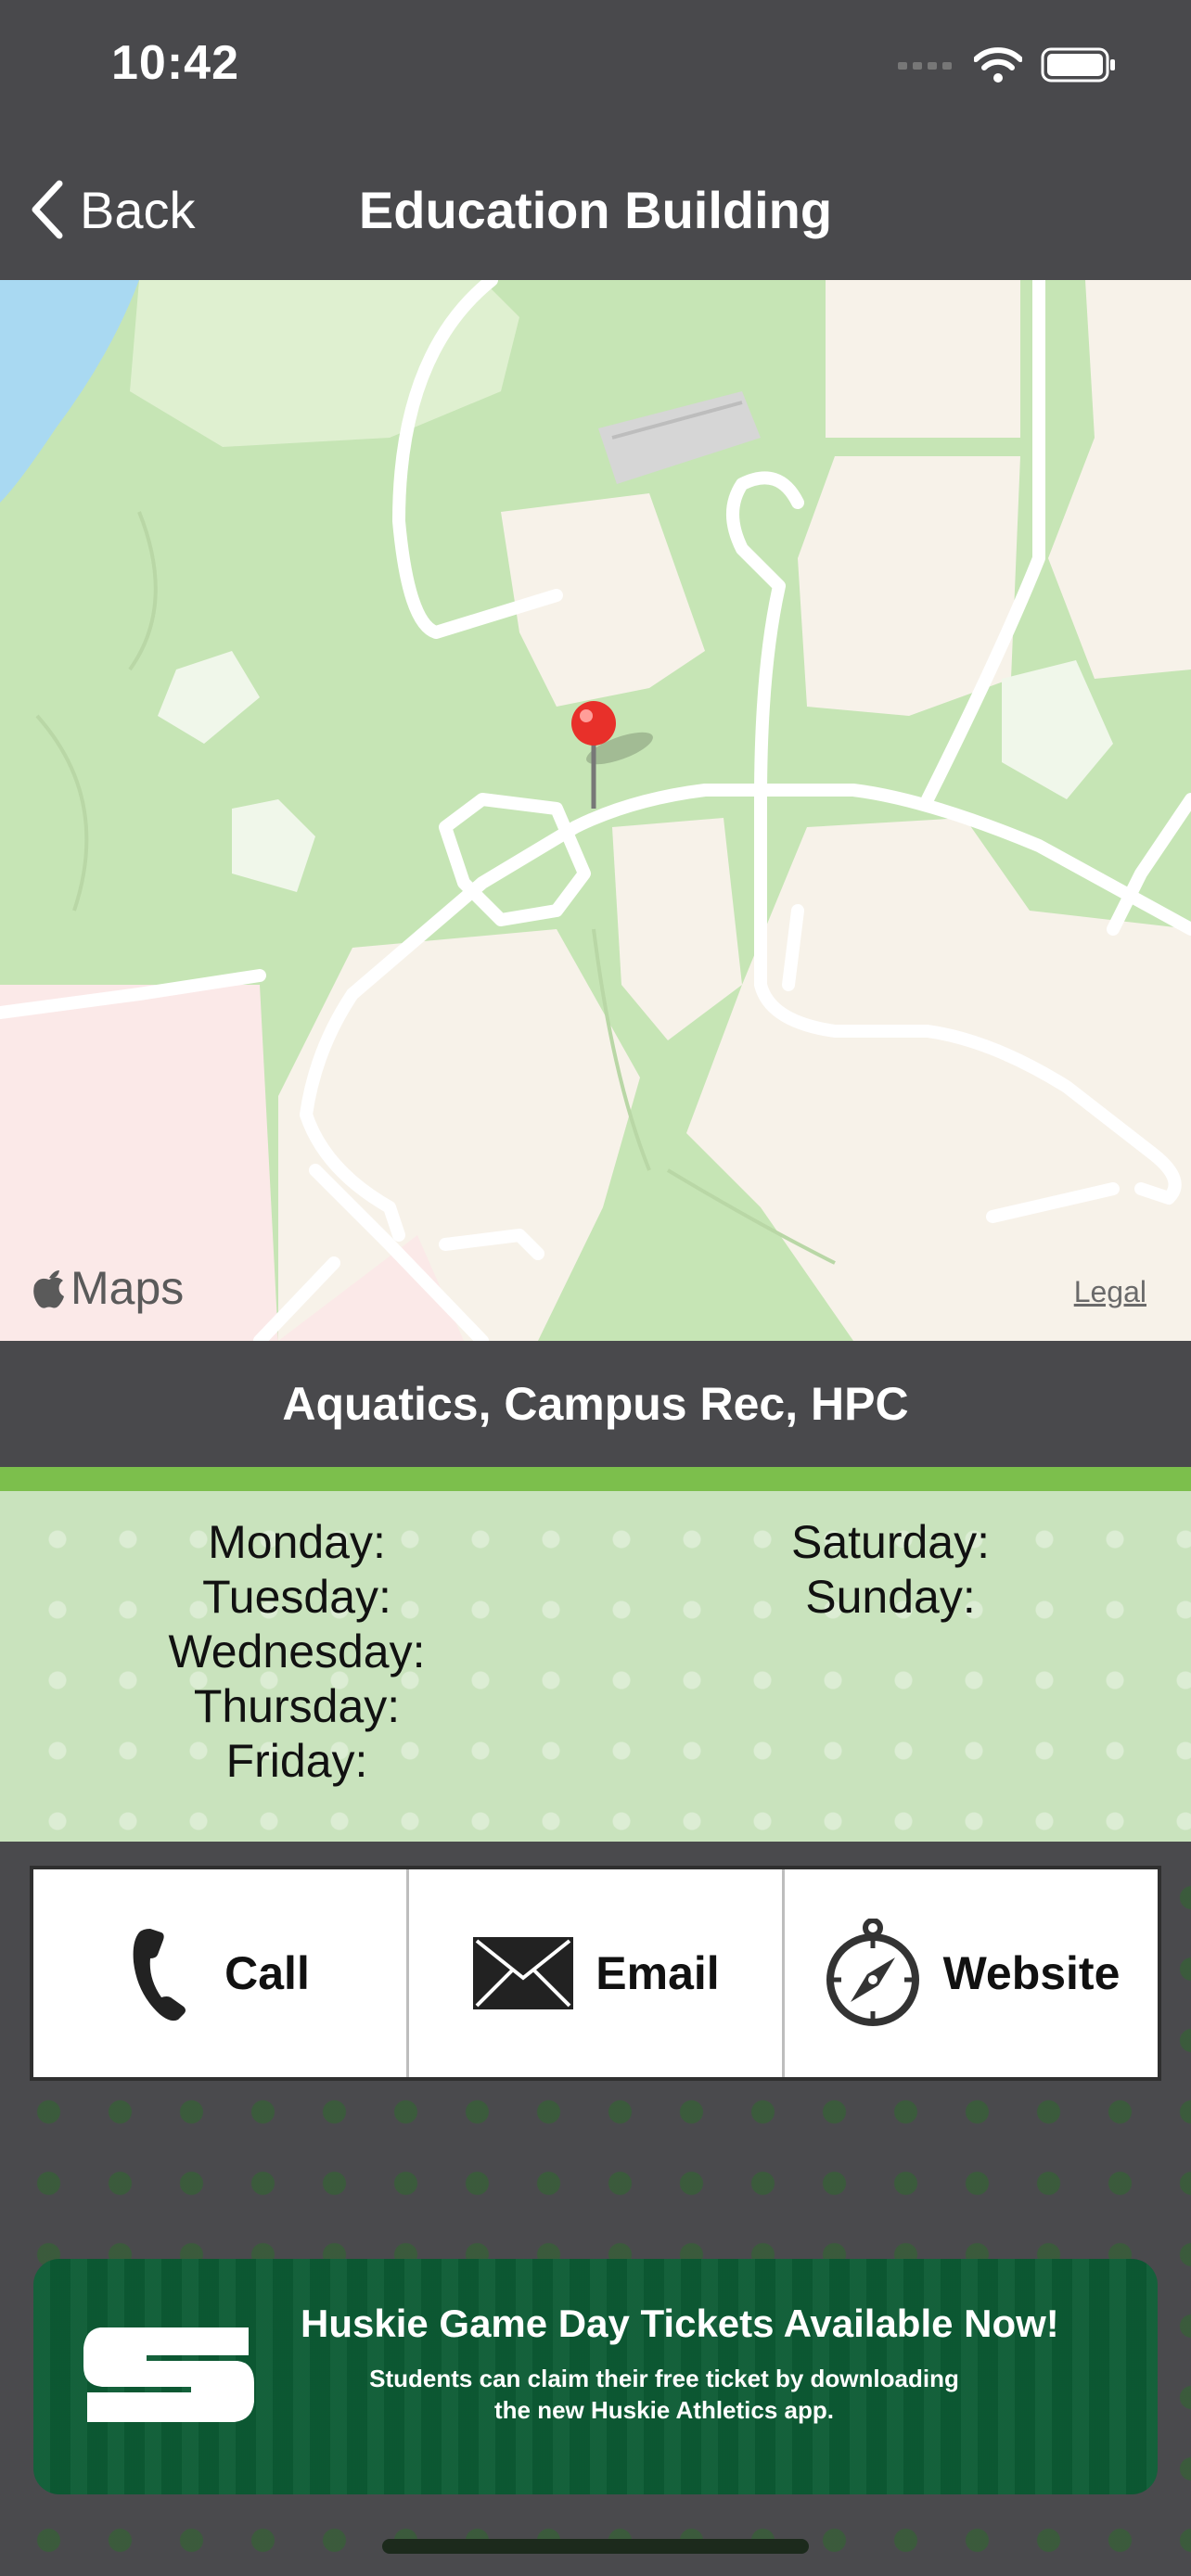  Describe the element at coordinates (297, 1706) in the screenshot. I see `day-label: Thursday:` at that location.